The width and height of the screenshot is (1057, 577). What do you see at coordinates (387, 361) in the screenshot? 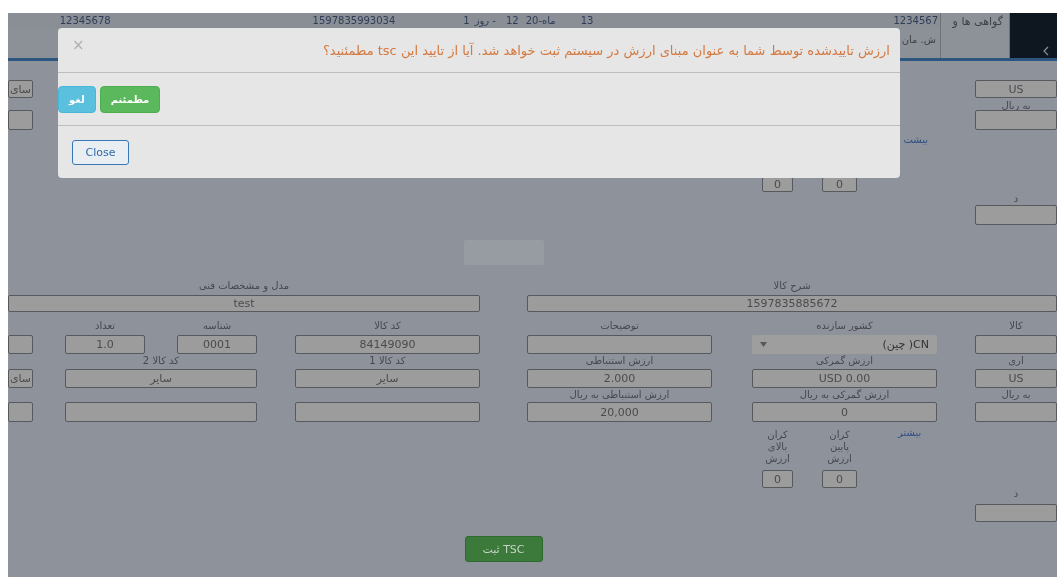
I see `field-label: کد کالا 1` at bounding box center [387, 361].